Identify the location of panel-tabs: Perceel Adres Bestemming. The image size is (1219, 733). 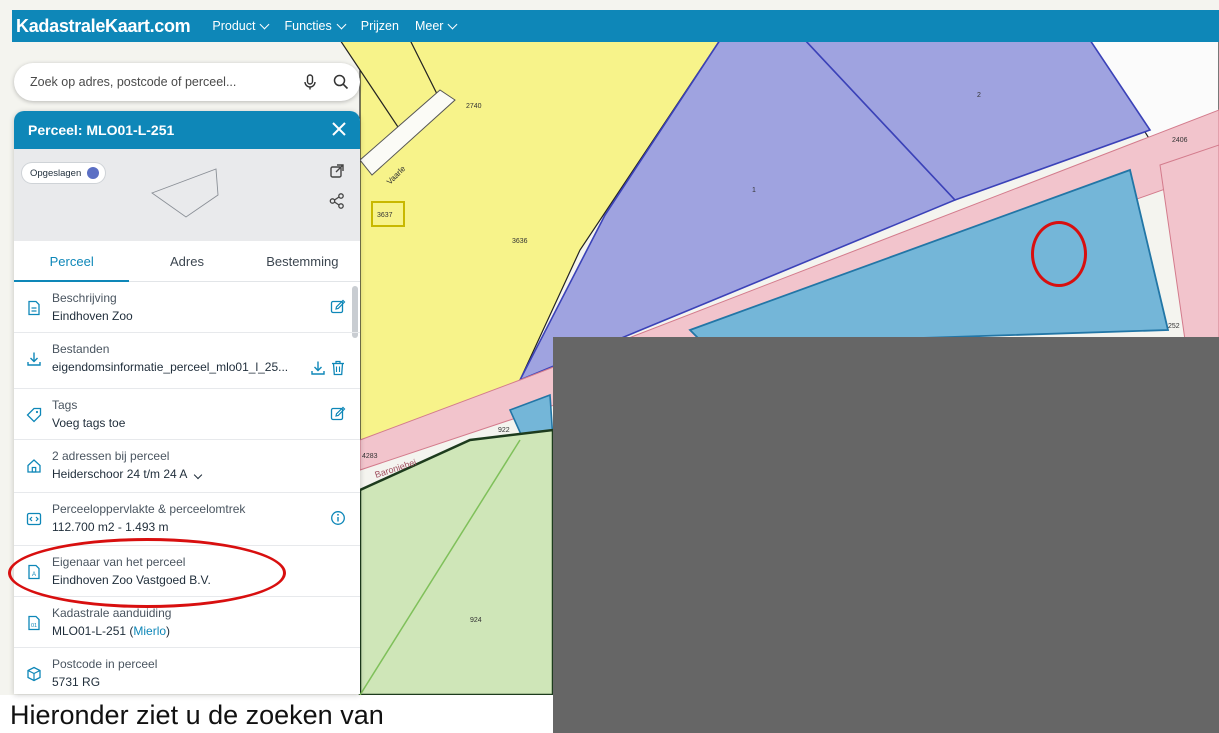
(187, 261).